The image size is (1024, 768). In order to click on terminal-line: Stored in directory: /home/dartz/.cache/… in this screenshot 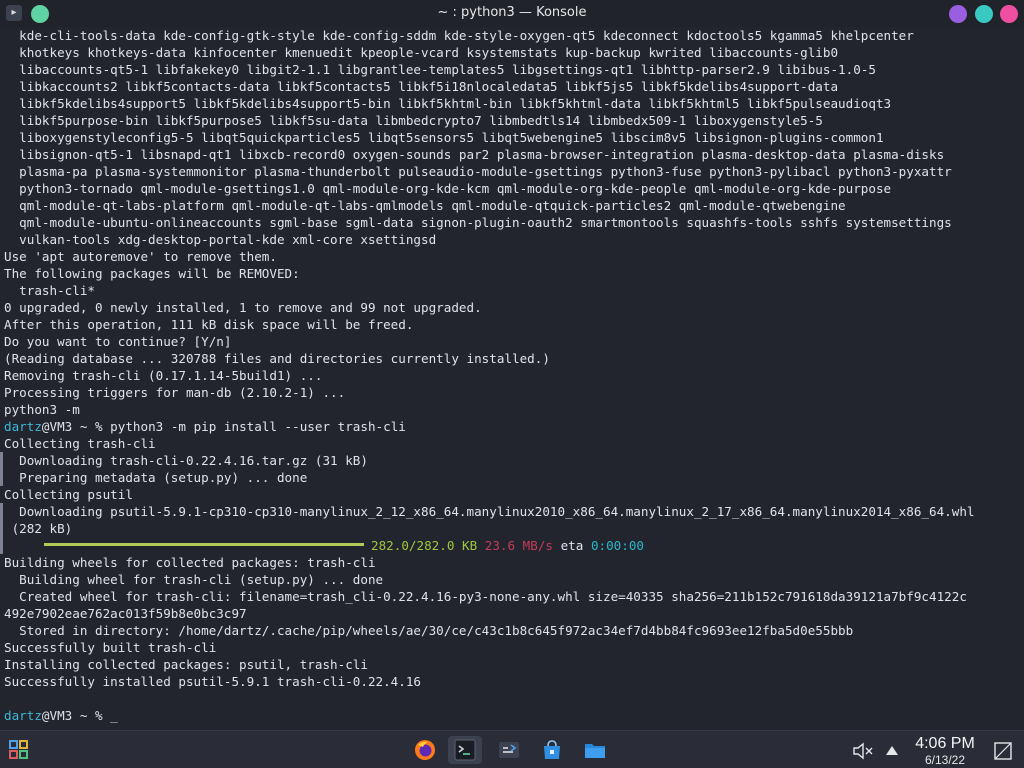, I will do `click(429, 630)`.